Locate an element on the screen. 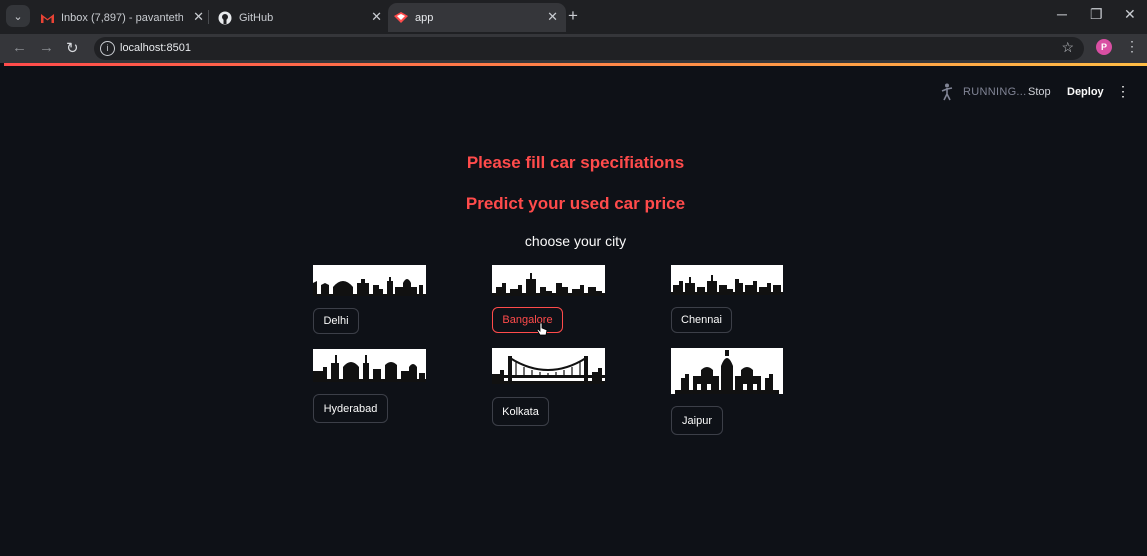 The width and height of the screenshot is (1147, 556). choose-city-label: choose your city is located at coordinates (575, 241).